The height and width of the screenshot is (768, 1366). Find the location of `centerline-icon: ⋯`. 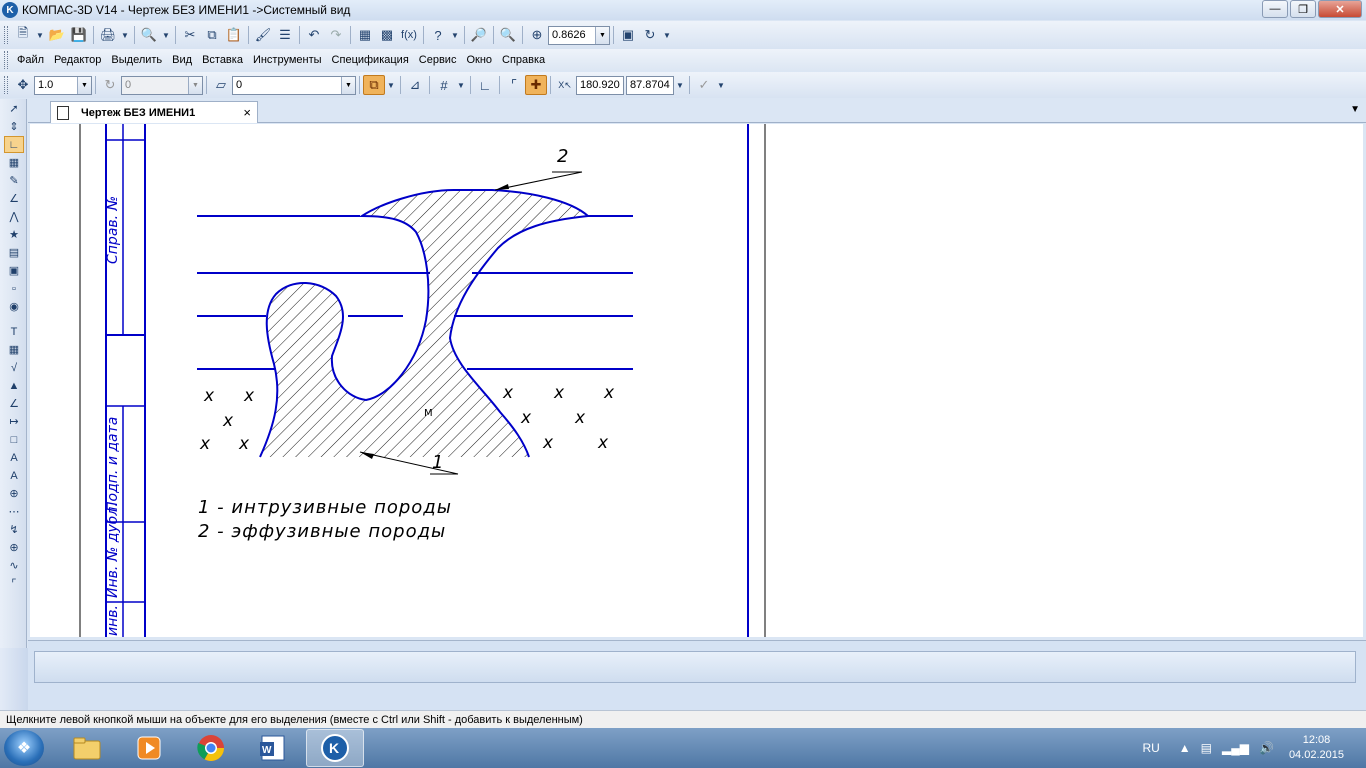

centerline-icon: ⋯ is located at coordinates (14, 511).